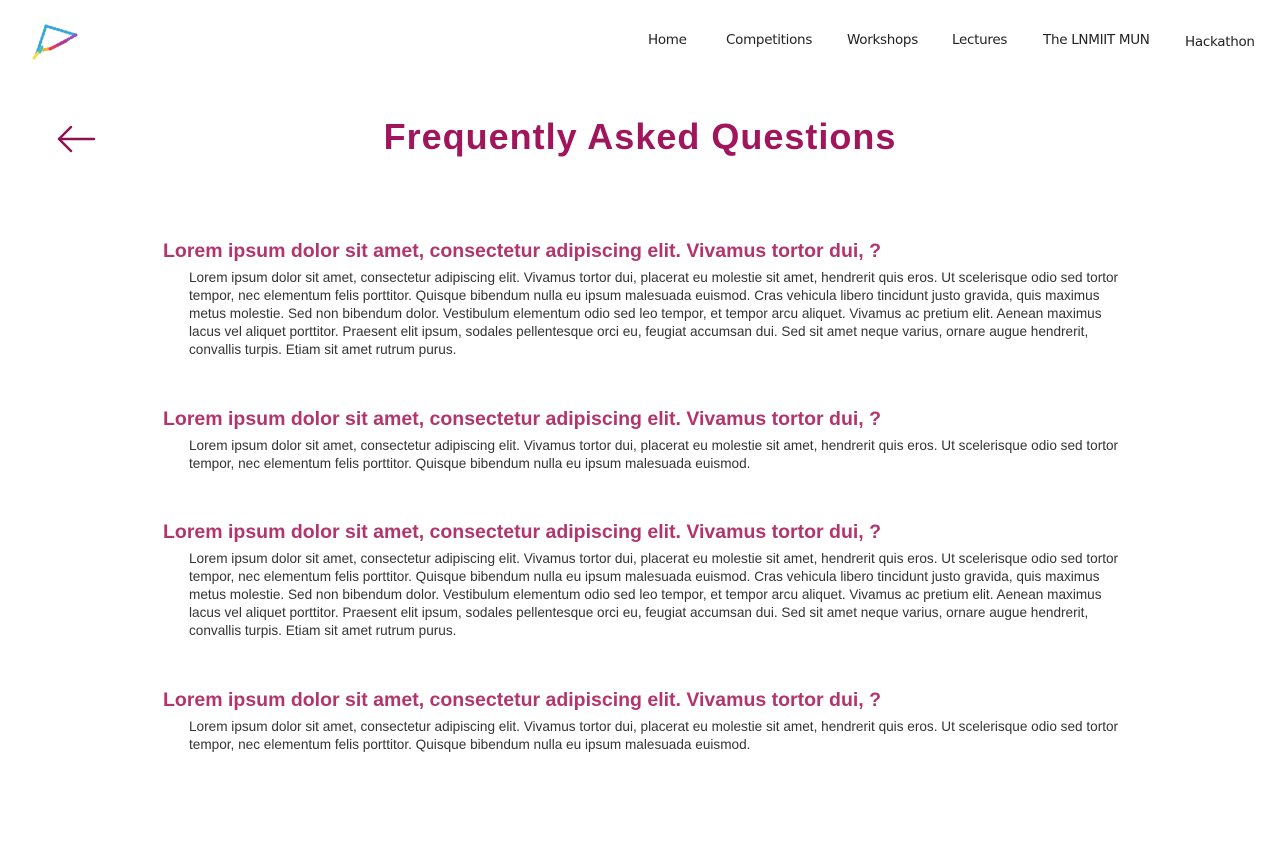 This screenshot has width=1280, height=843. I want to click on nav-item-hackathon: Hackathon, so click(1220, 42).